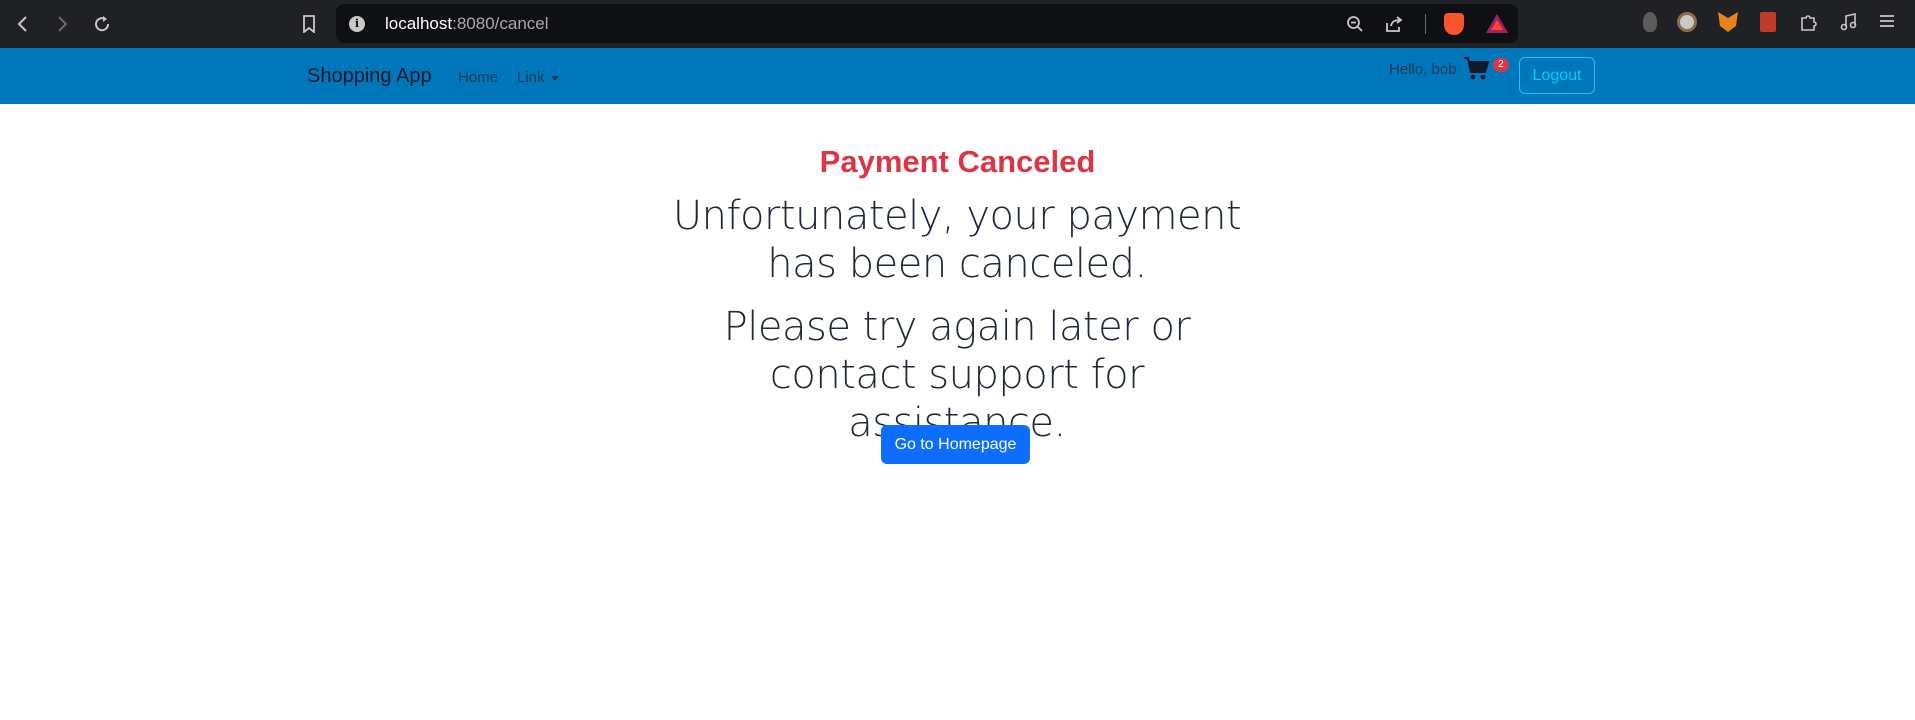 This screenshot has height=720, width=1915. I want to click on url-path: :8080/cancel, so click(500, 23).